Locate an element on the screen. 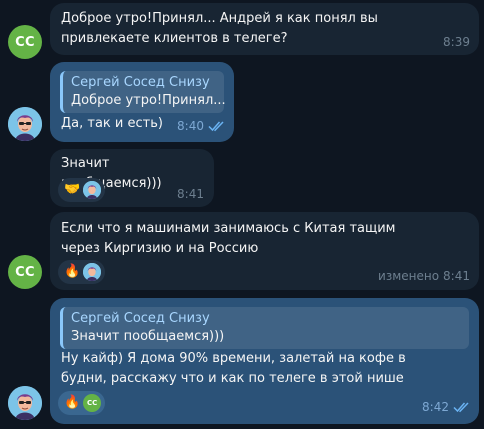  reactor-initials: СС is located at coordinates (92, 403).